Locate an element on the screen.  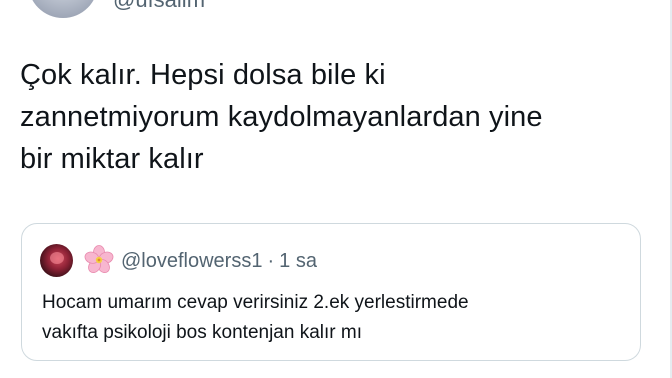
quoted-author-avatar is located at coordinates (56, 260).